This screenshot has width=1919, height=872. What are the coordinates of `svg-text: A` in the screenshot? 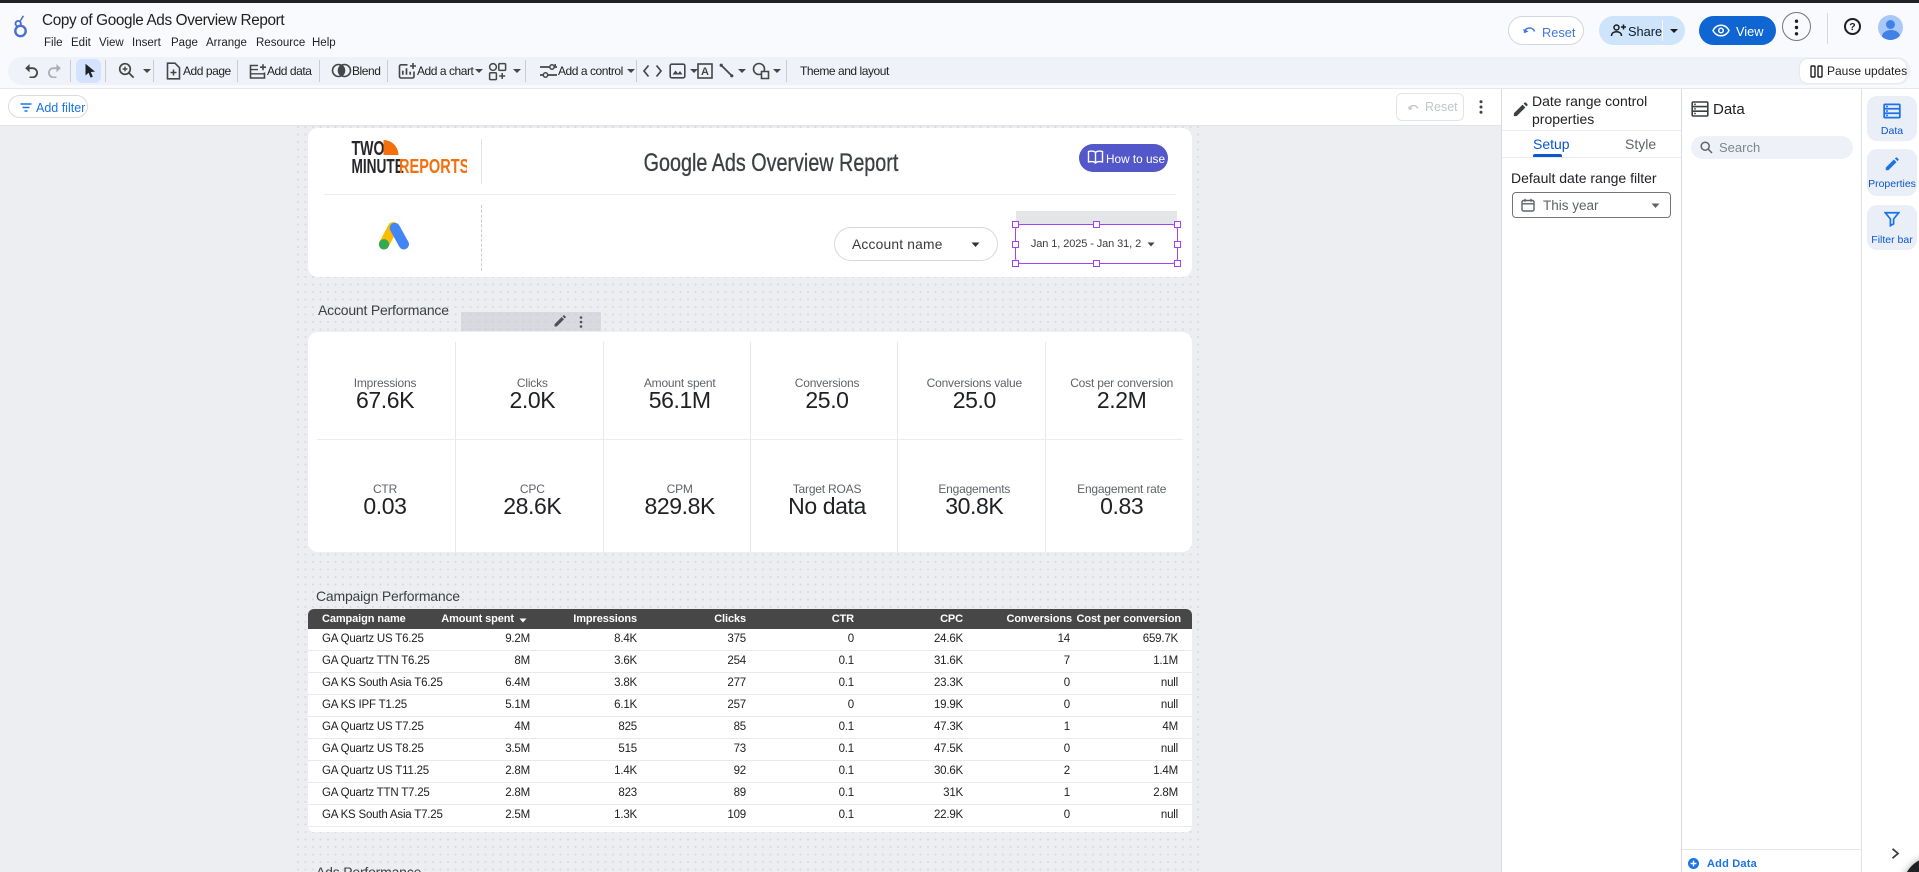 It's located at (705, 72).